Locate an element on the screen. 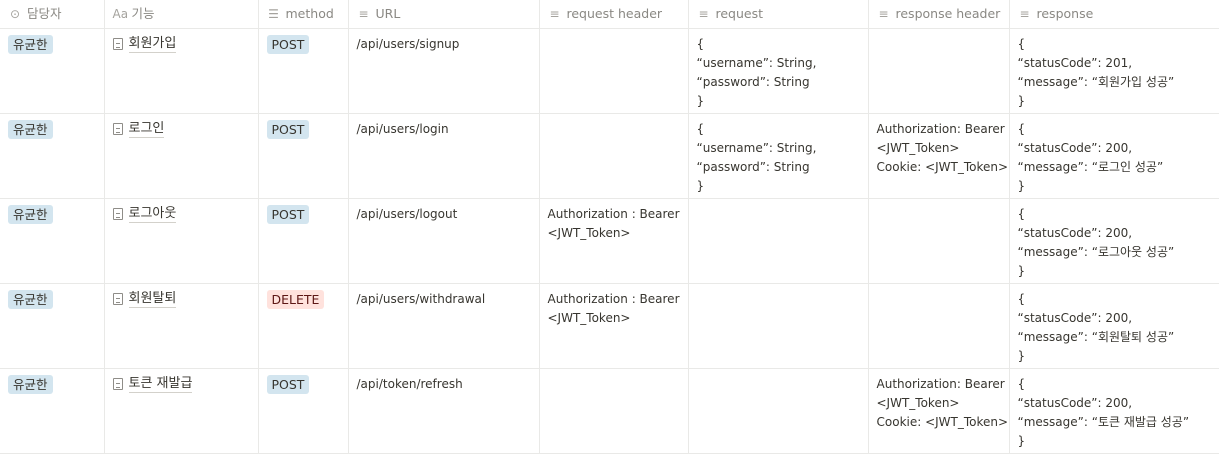 The image size is (1219, 461). response-line: “message”: “회원가입 성공” is located at coordinates (1096, 82).